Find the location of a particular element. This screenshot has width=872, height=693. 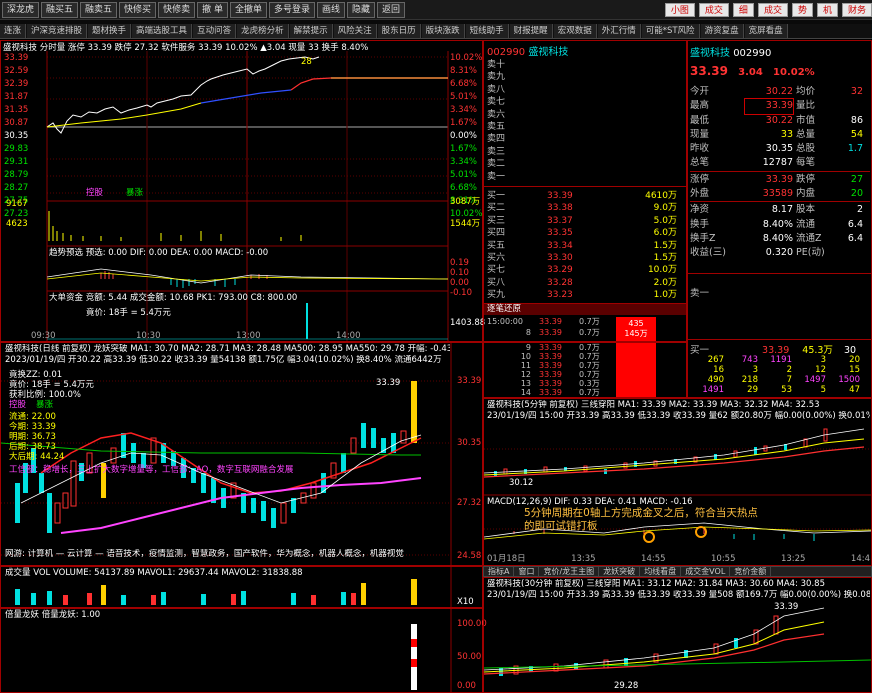

queue-row-4: 1491 29 53 5 47 is located at coordinates (780, 390).